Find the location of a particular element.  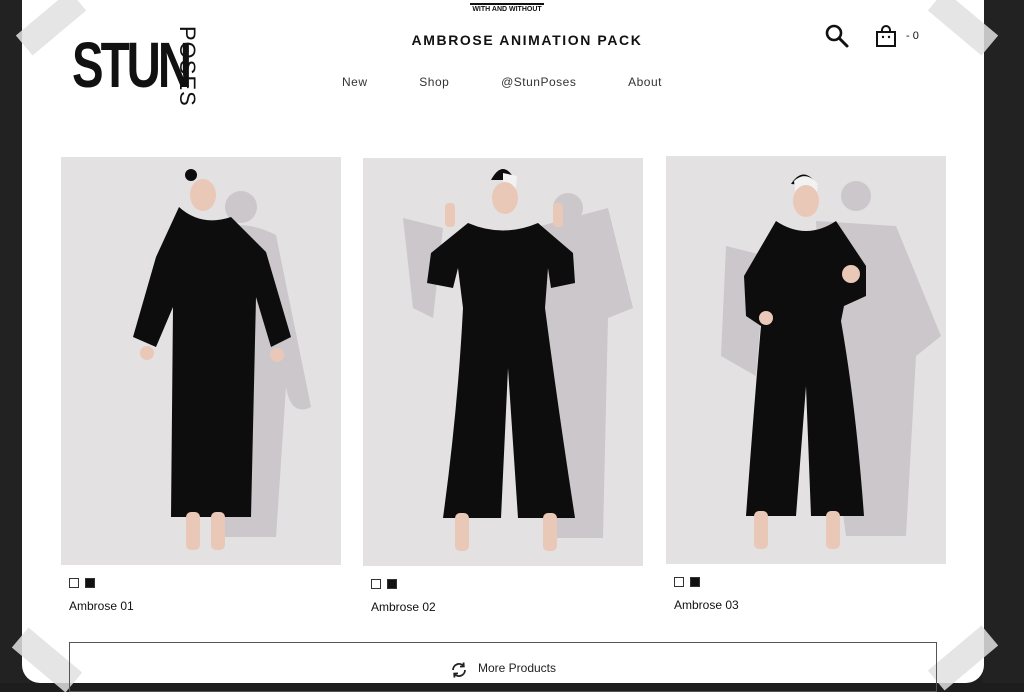

more-products-label: More Products is located at coordinates (517, 668).